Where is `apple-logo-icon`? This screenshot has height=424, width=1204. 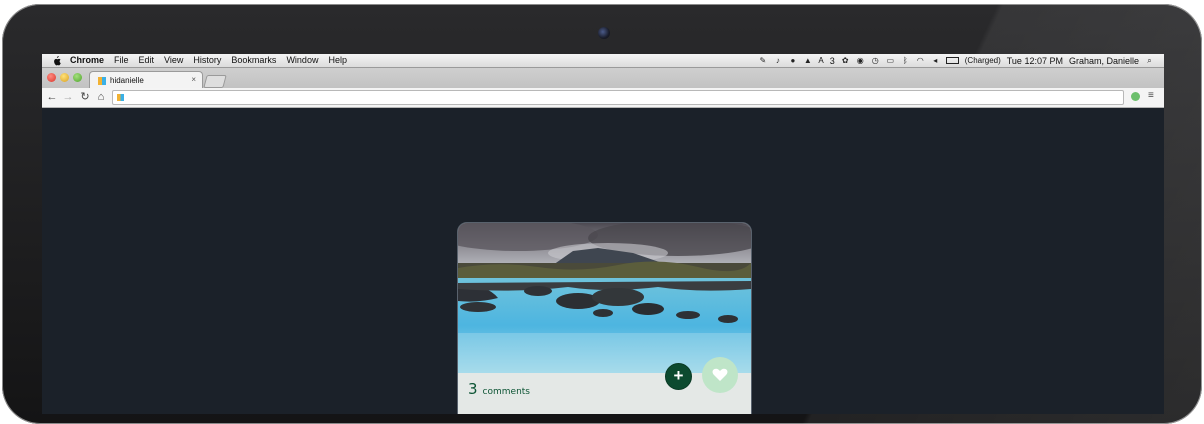 apple-logo-icon is located at coordinates (56, 60).